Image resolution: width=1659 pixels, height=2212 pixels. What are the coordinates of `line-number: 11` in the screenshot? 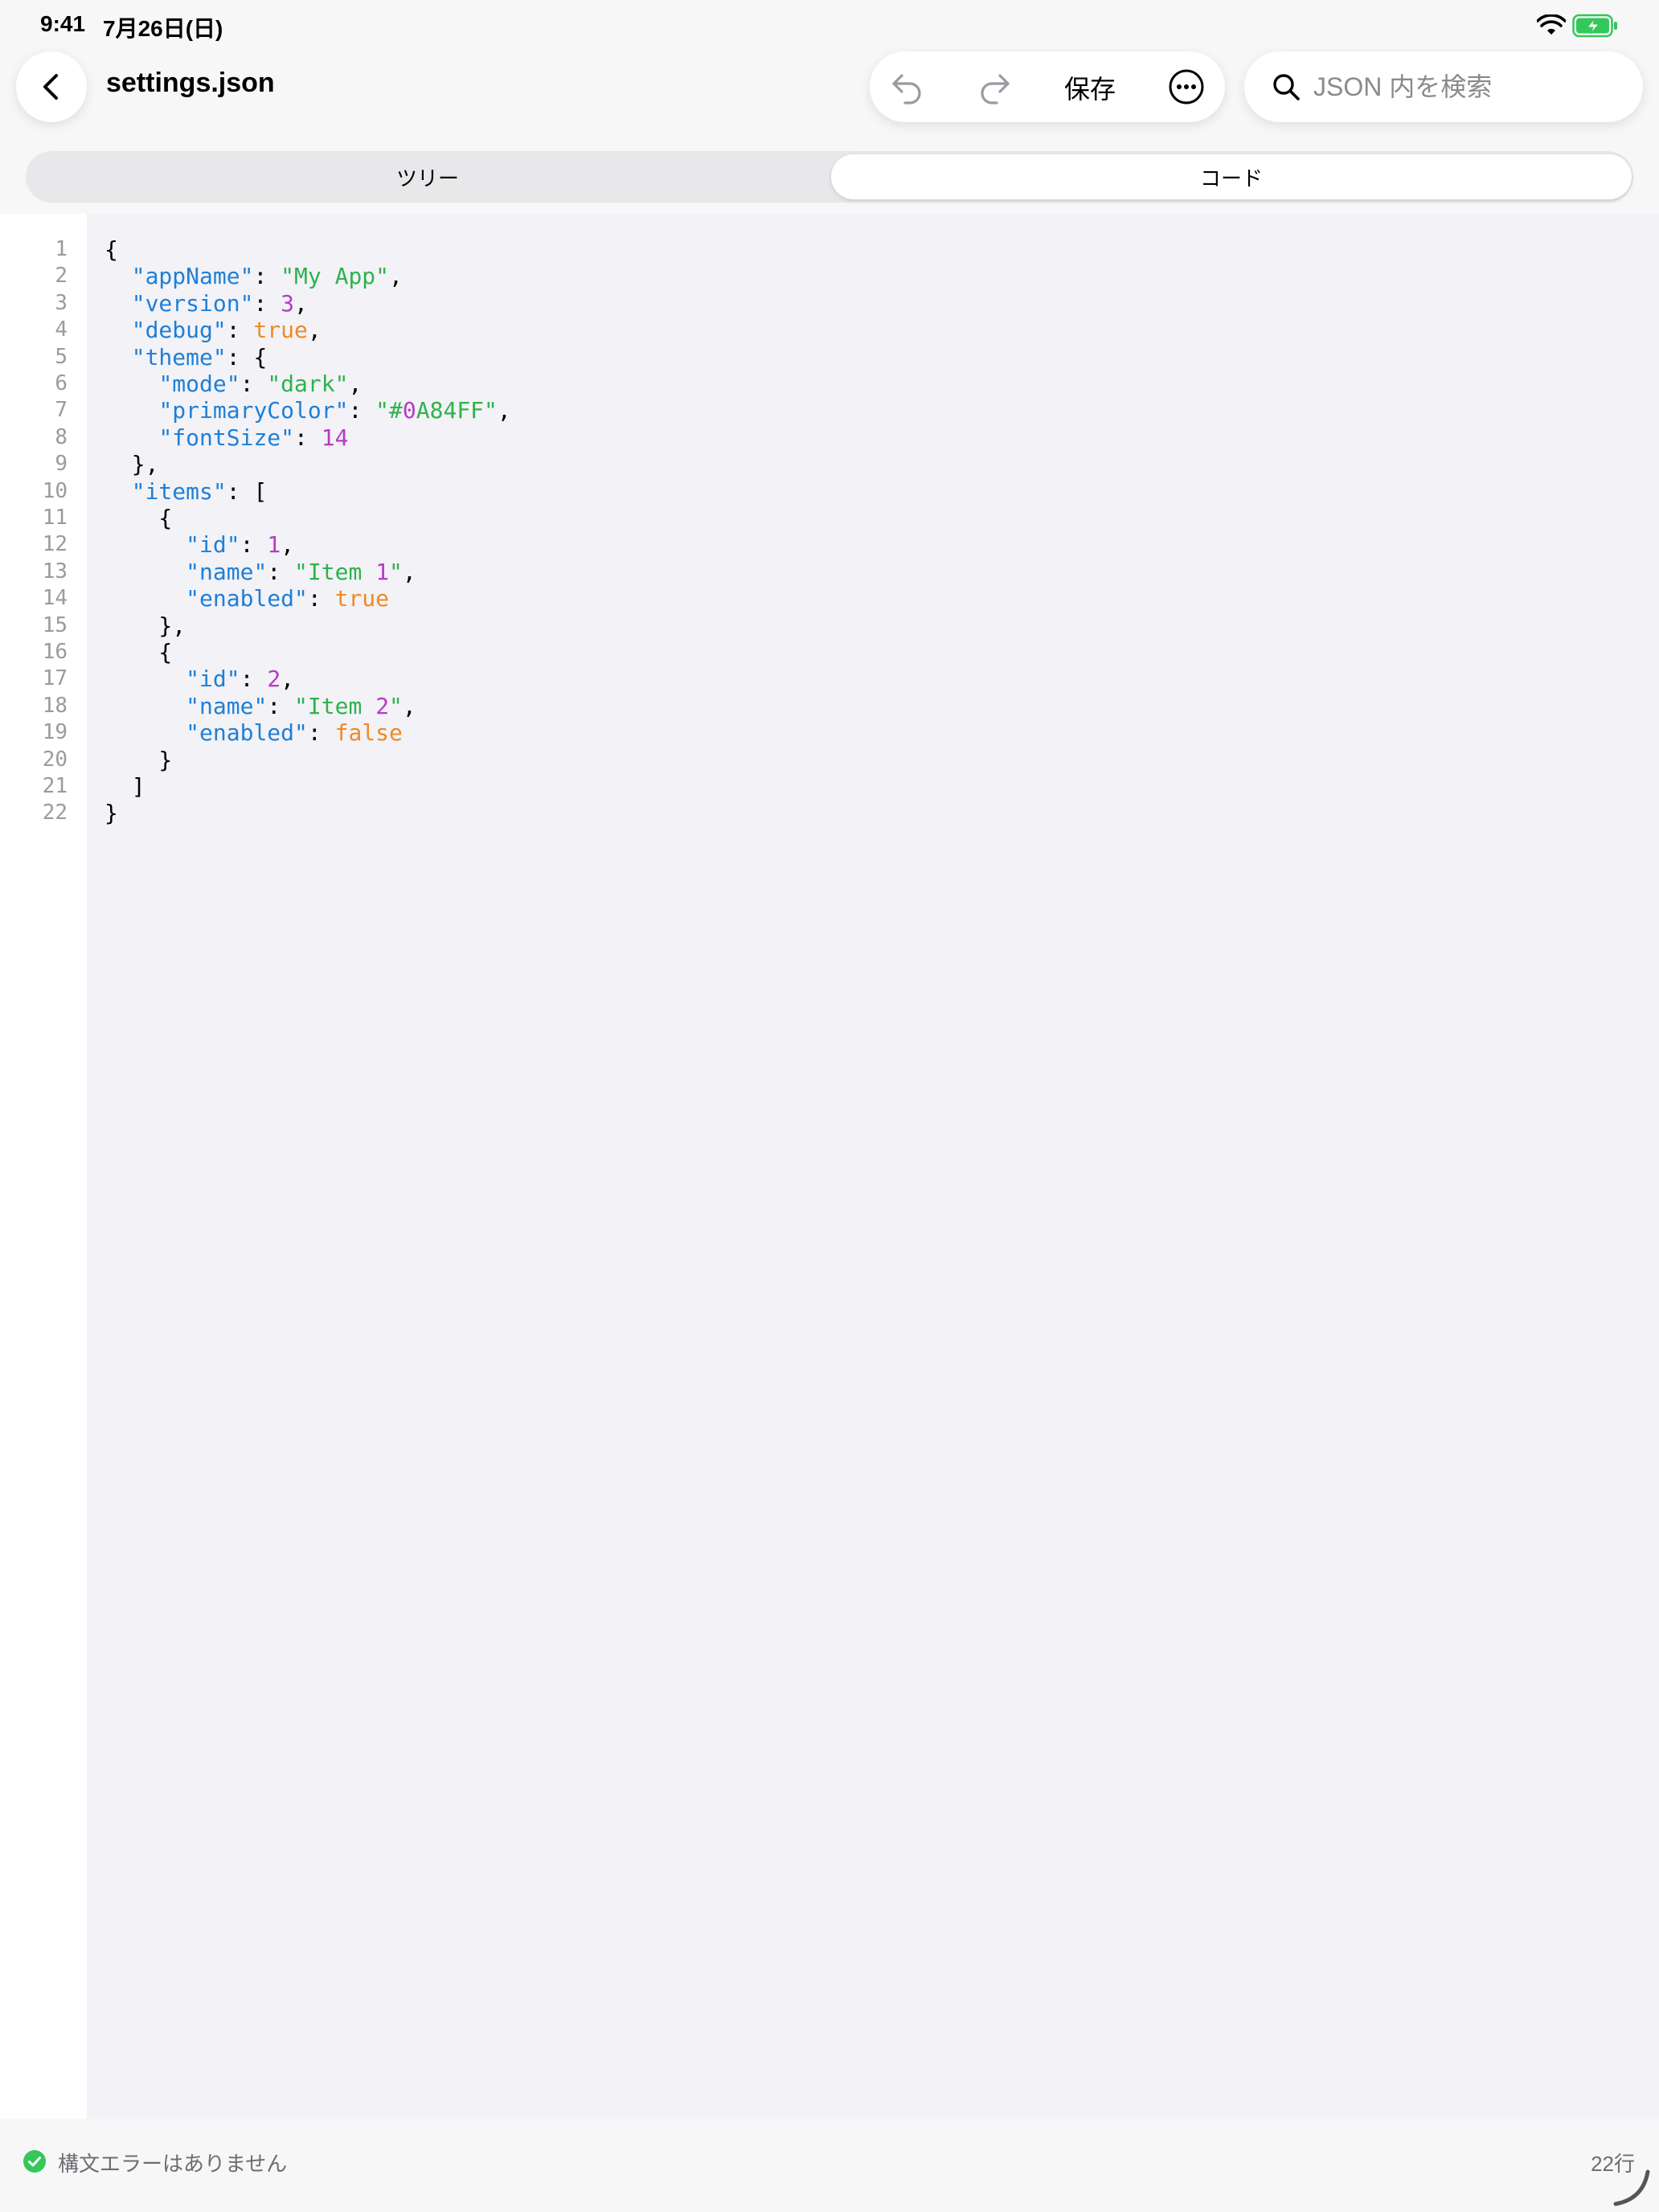 It's located at (55, 518).